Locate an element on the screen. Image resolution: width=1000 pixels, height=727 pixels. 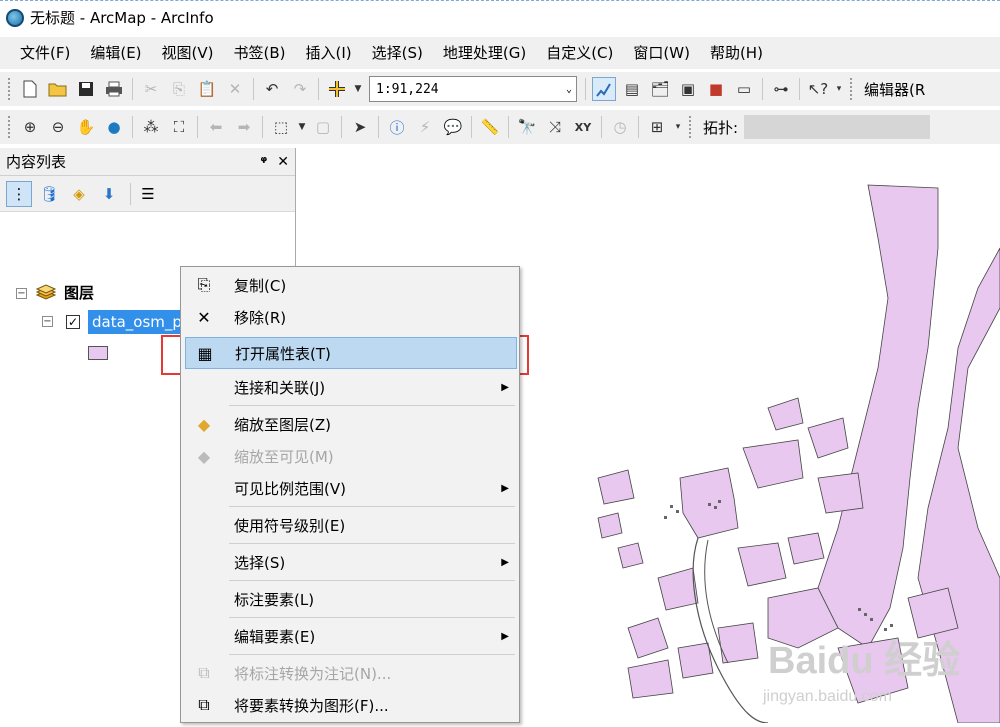
chevron-down-icon: ⌄ is located at coordinates (569, 89).